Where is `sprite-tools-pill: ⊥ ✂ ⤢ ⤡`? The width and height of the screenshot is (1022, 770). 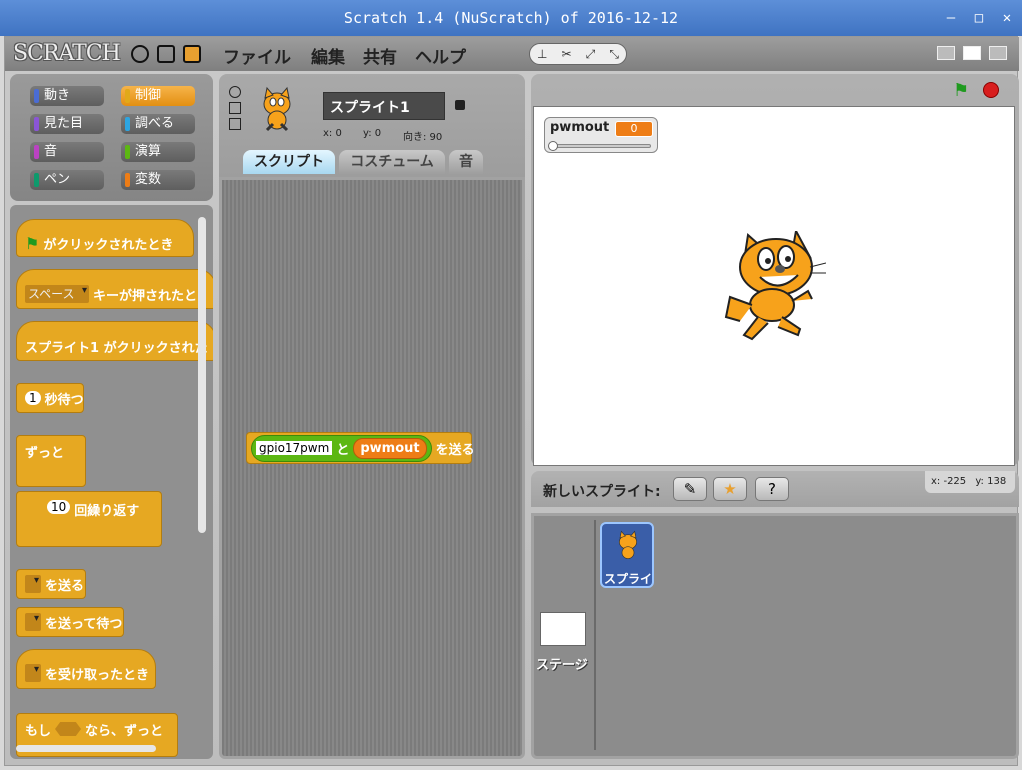 sprite-tools-pill: ⊥ ✂ ⤢ ⤡ is located at coordinates (578, 54).